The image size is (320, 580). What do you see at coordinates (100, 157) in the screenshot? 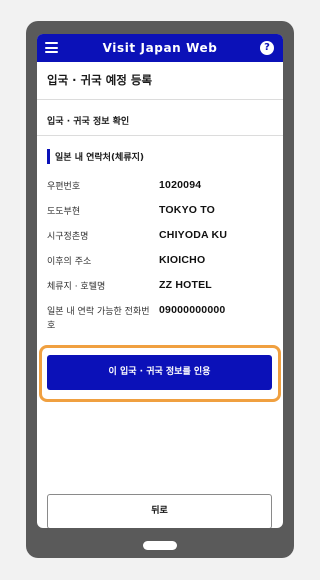
I see `subheading-label: 일본 내 연락처(체류지)` at bounding box center [100, 157].